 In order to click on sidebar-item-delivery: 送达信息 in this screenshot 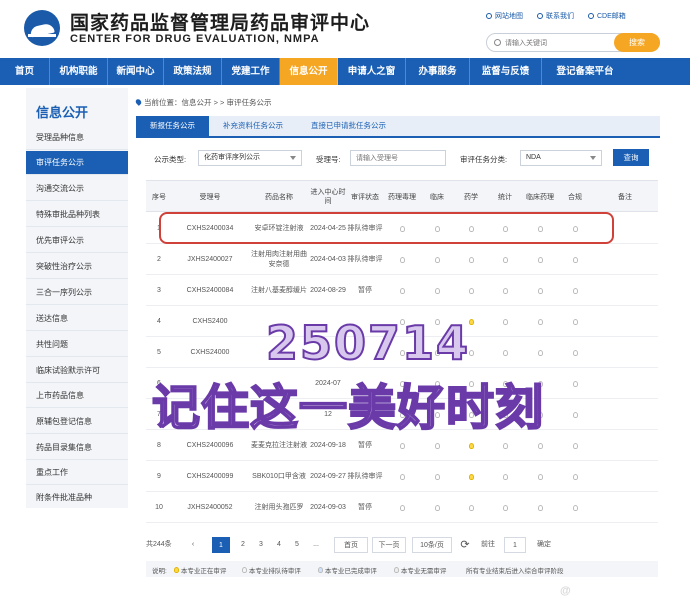, I will do `click(77, 319)`.